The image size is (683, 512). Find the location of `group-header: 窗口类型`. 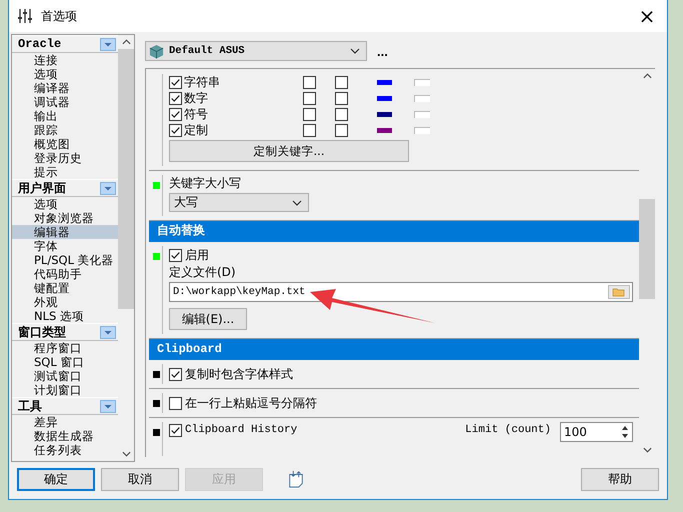

group-header: 窗口类型 is located at coordinates (65, 332).